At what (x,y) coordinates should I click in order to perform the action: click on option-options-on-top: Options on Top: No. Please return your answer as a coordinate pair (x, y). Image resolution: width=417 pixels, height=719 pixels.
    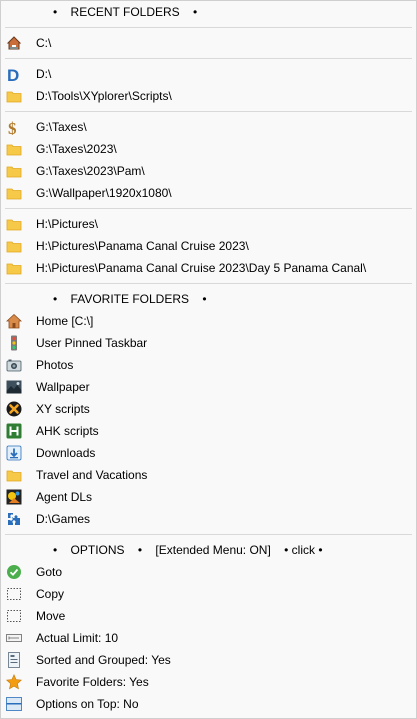
    Looking at the image, I should click on (208, 704).